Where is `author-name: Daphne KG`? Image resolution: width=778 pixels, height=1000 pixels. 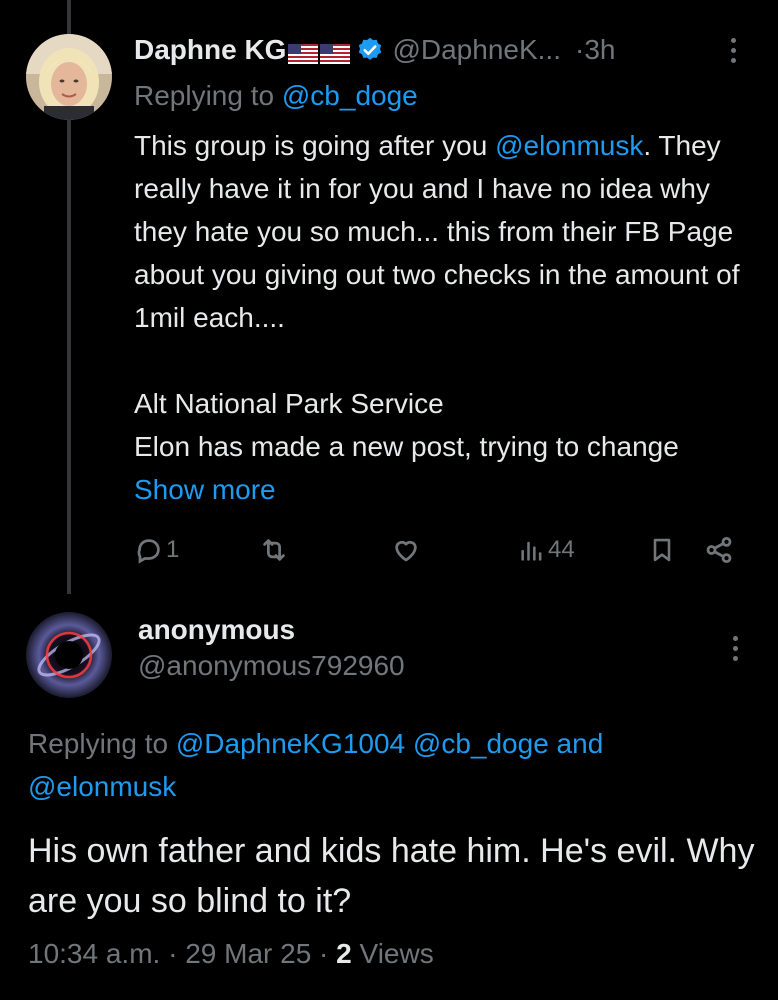
author-name: Daphne KG is located at coordinates (210, 50).